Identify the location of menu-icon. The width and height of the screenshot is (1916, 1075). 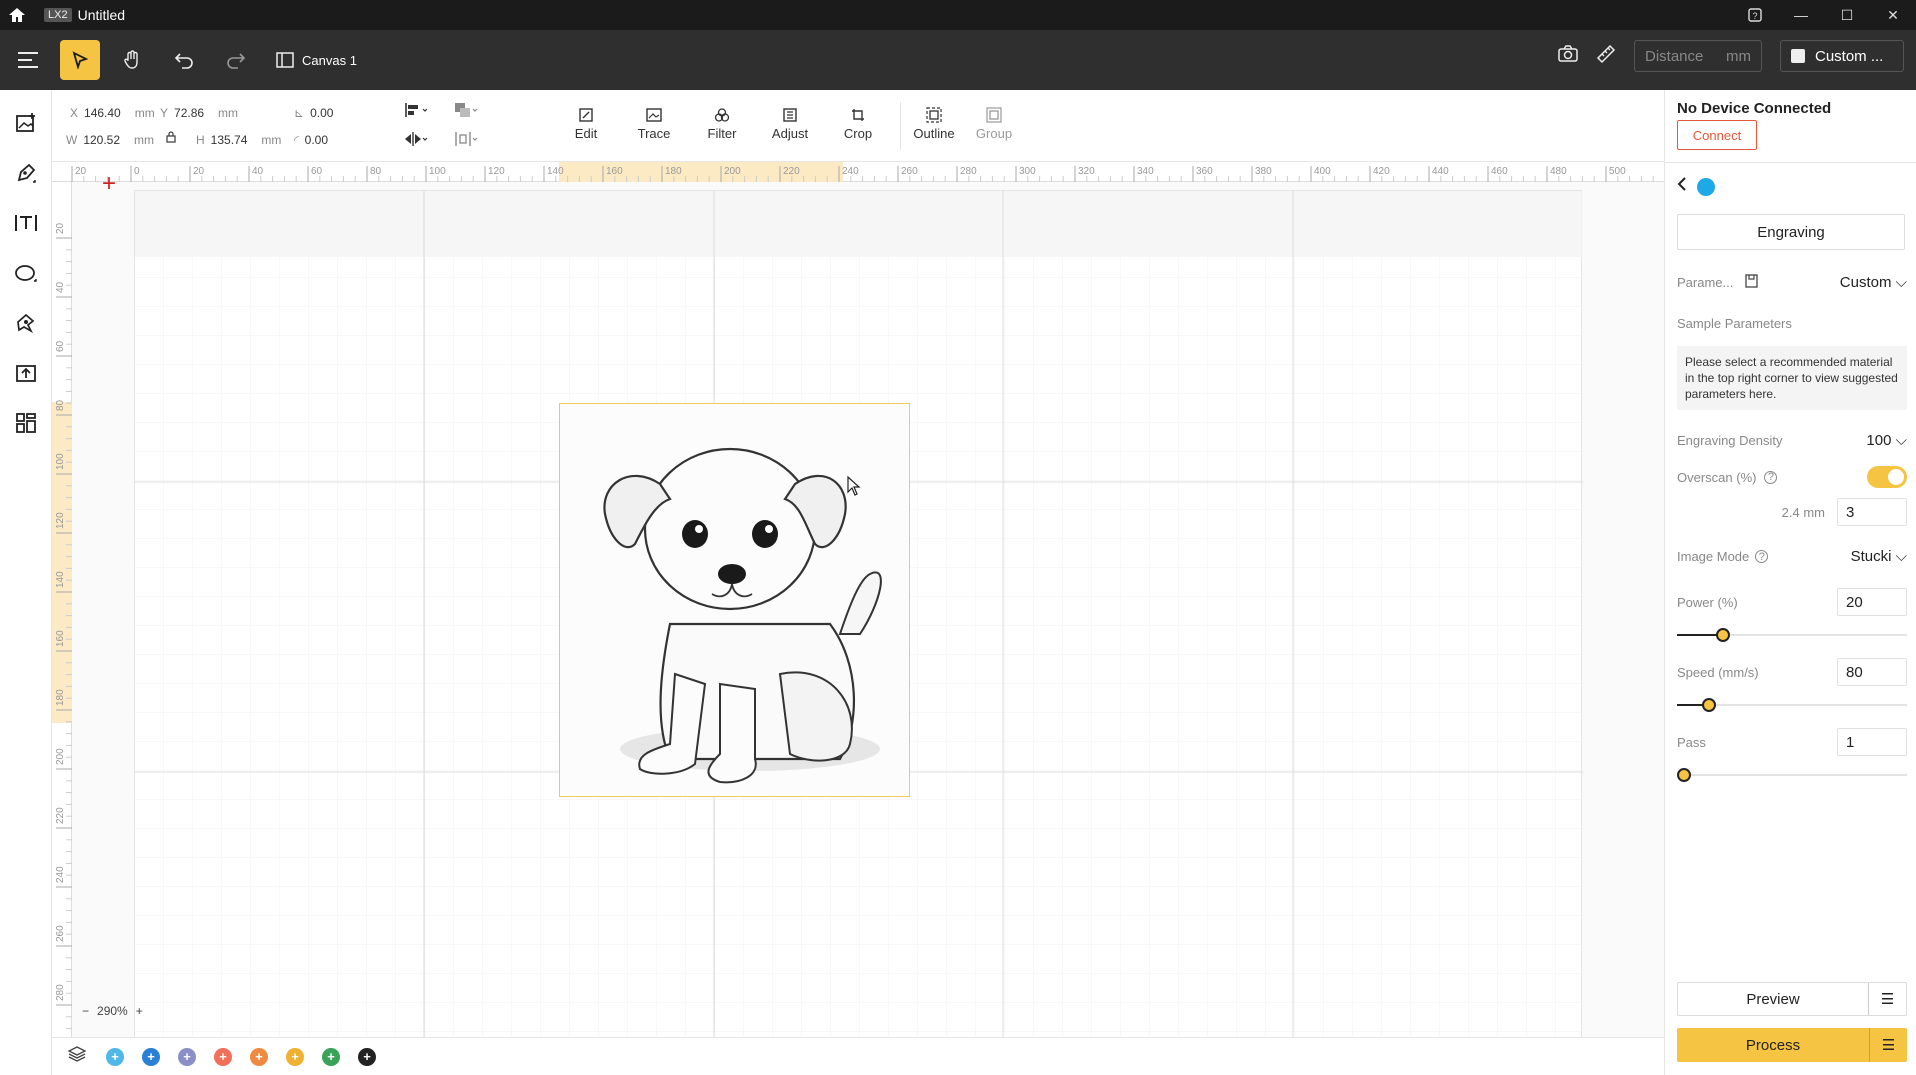
(28, 60).